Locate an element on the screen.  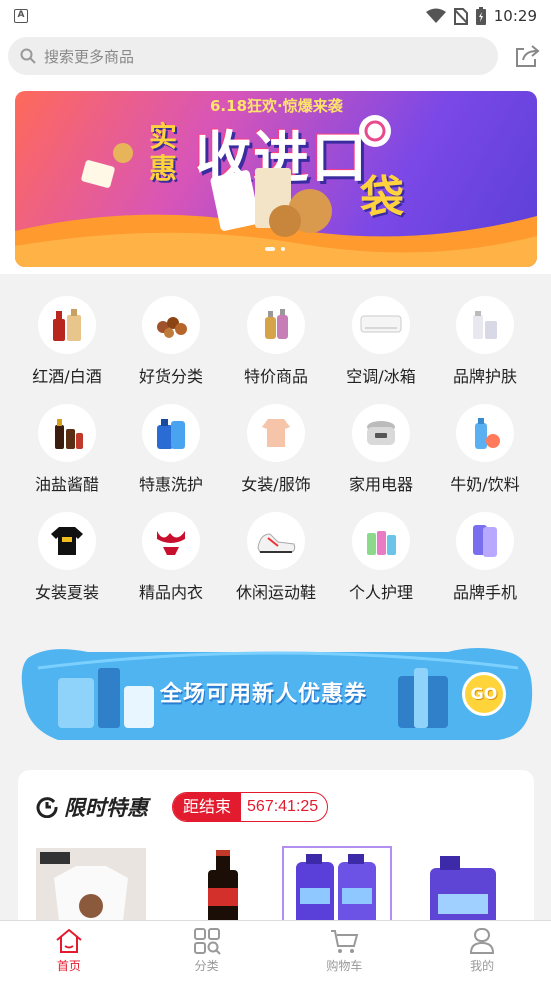
nav-cart: 购物车 is located at coordinates (345, 951).